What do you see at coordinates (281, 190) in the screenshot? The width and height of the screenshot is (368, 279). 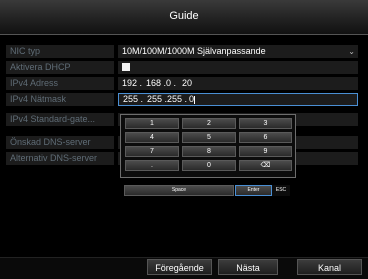 I see `key-esc: ESC` at bounding box center [281, 190].